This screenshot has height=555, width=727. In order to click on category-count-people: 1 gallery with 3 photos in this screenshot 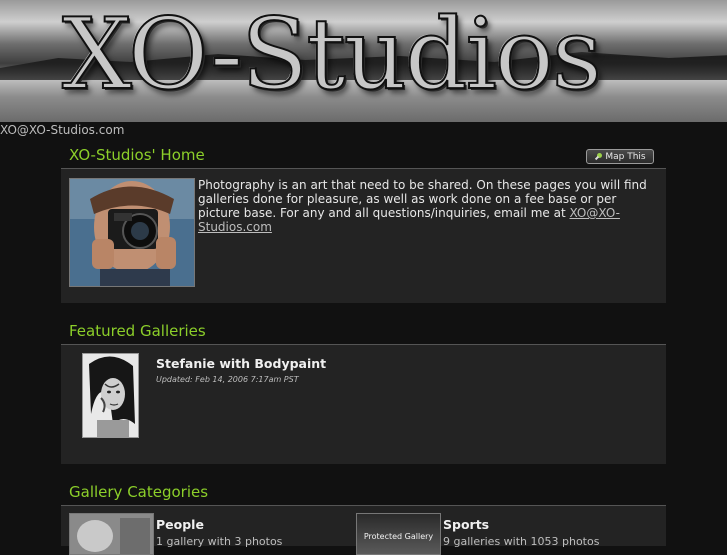, I will do `click(219, 541)`.